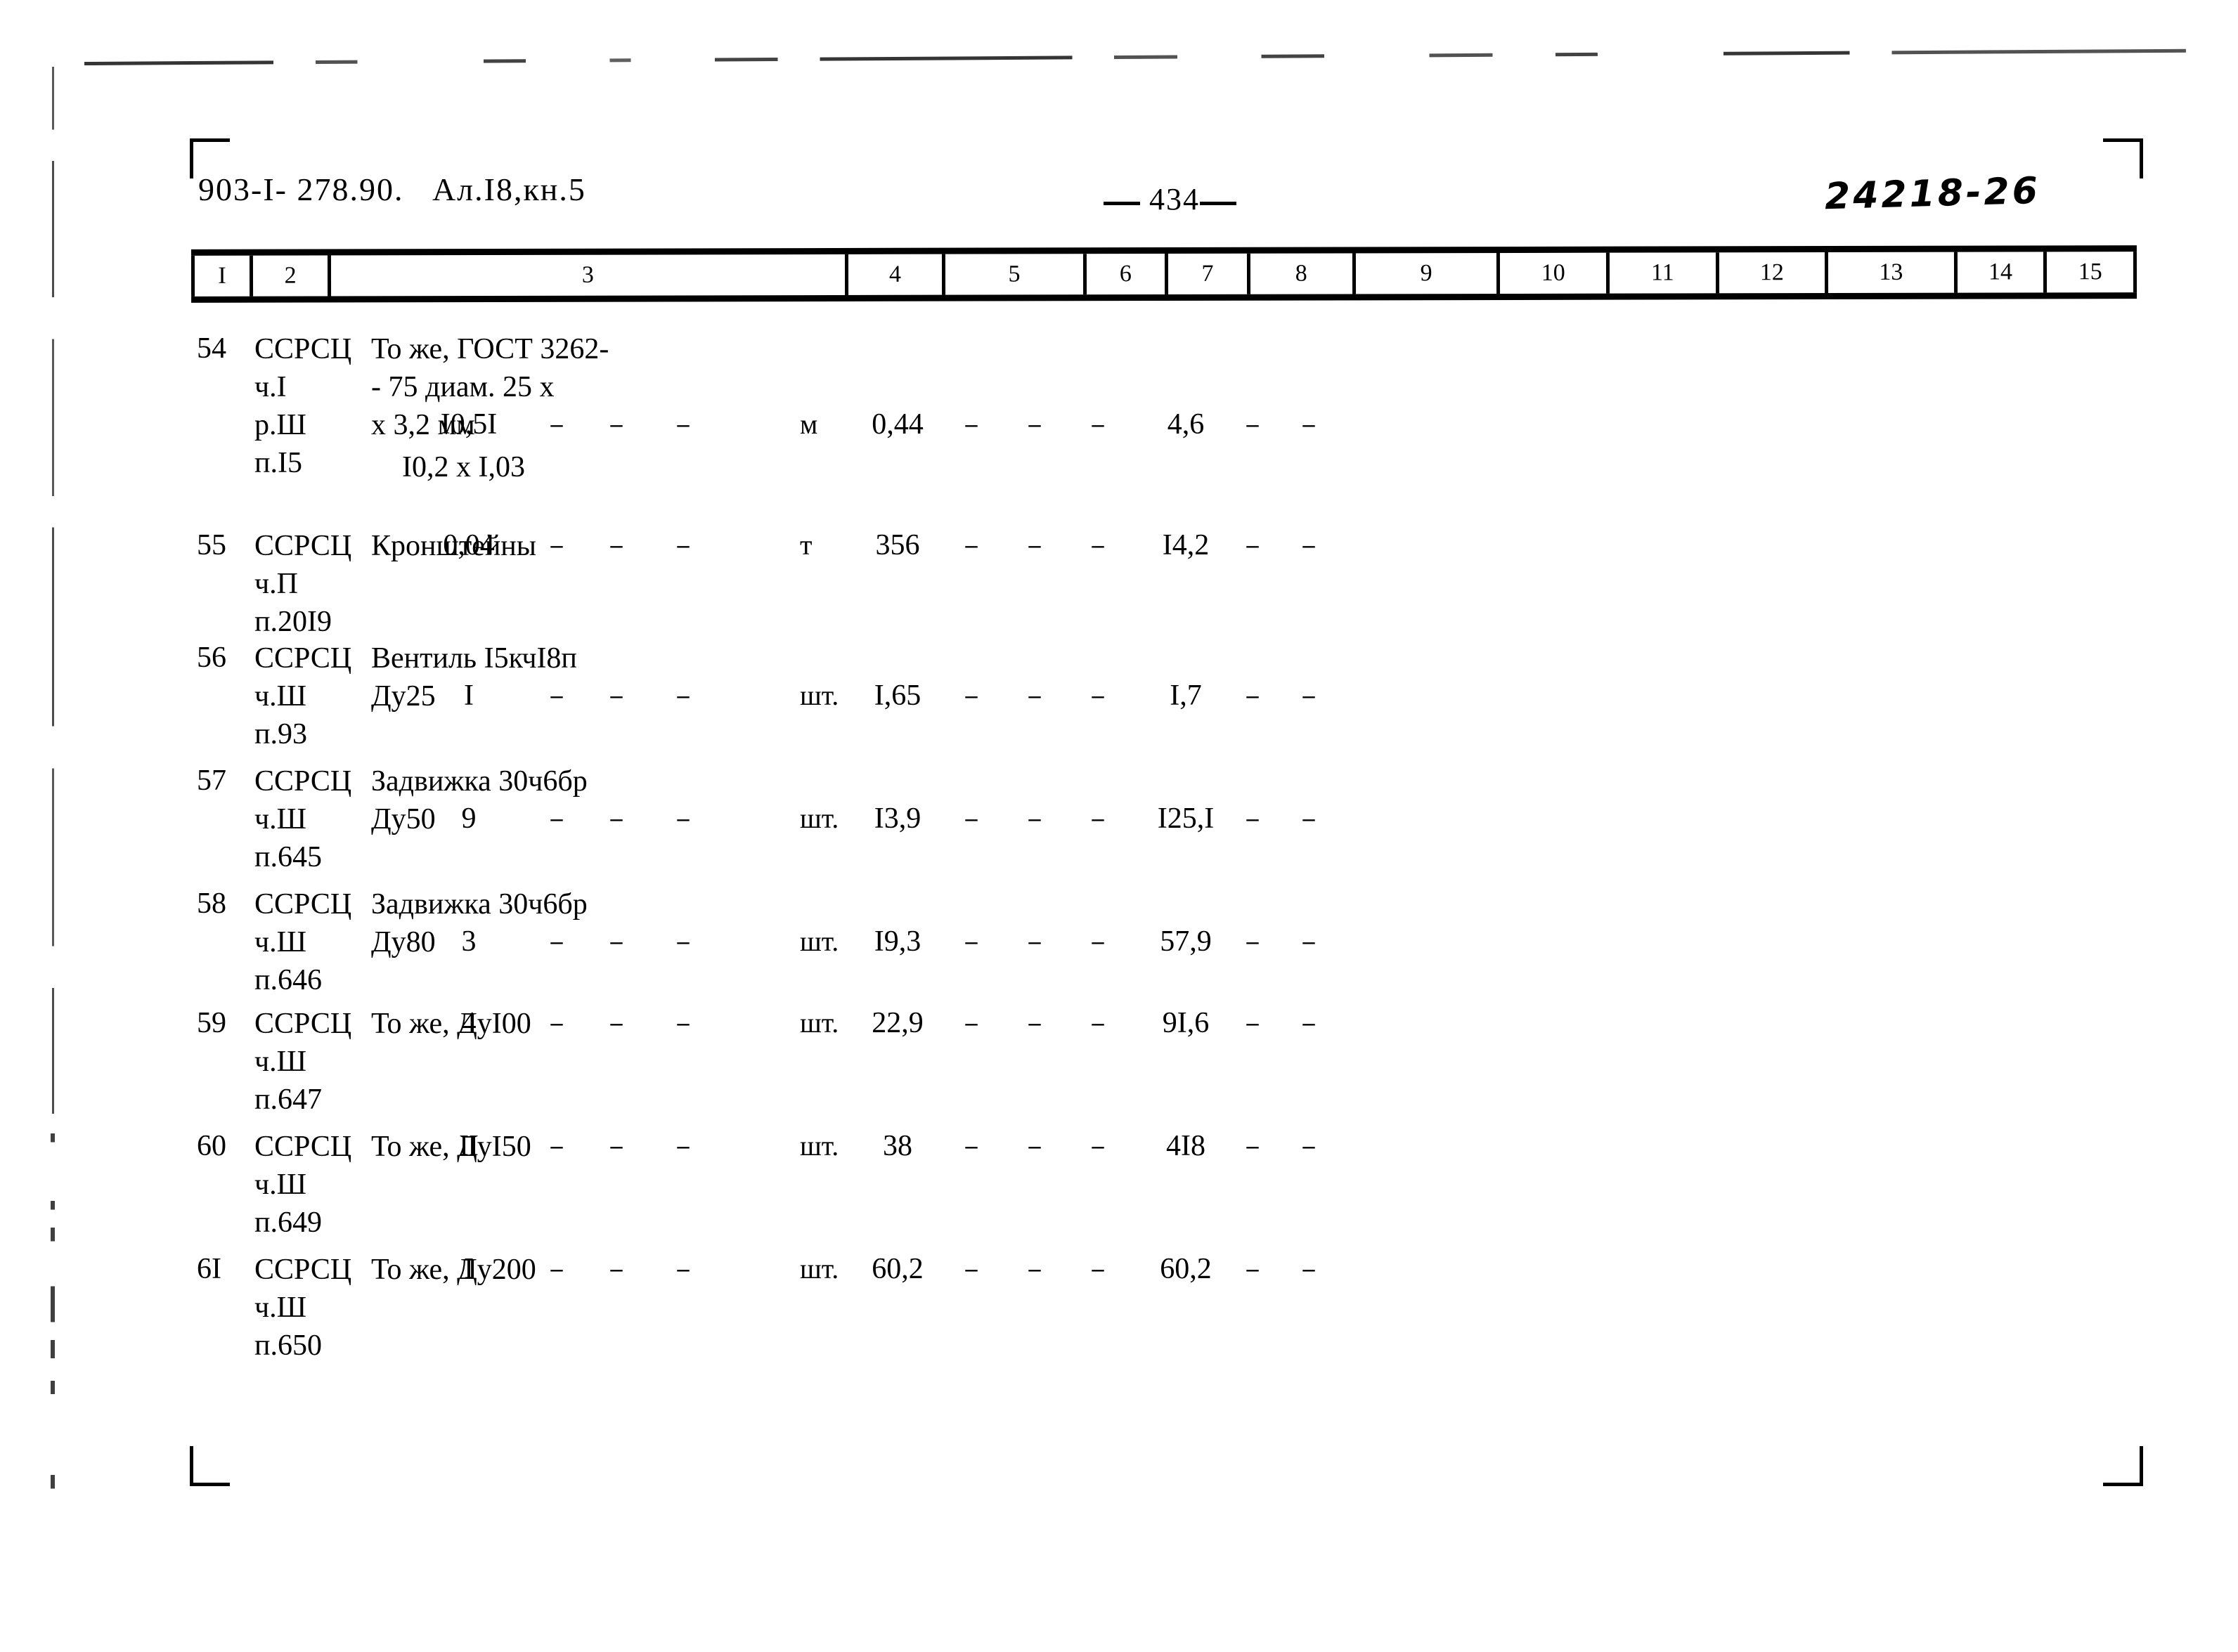 This screenshot has height=1652, width=2238. I want to click on row-description: То же, ДуI00, so click(451, 1024).